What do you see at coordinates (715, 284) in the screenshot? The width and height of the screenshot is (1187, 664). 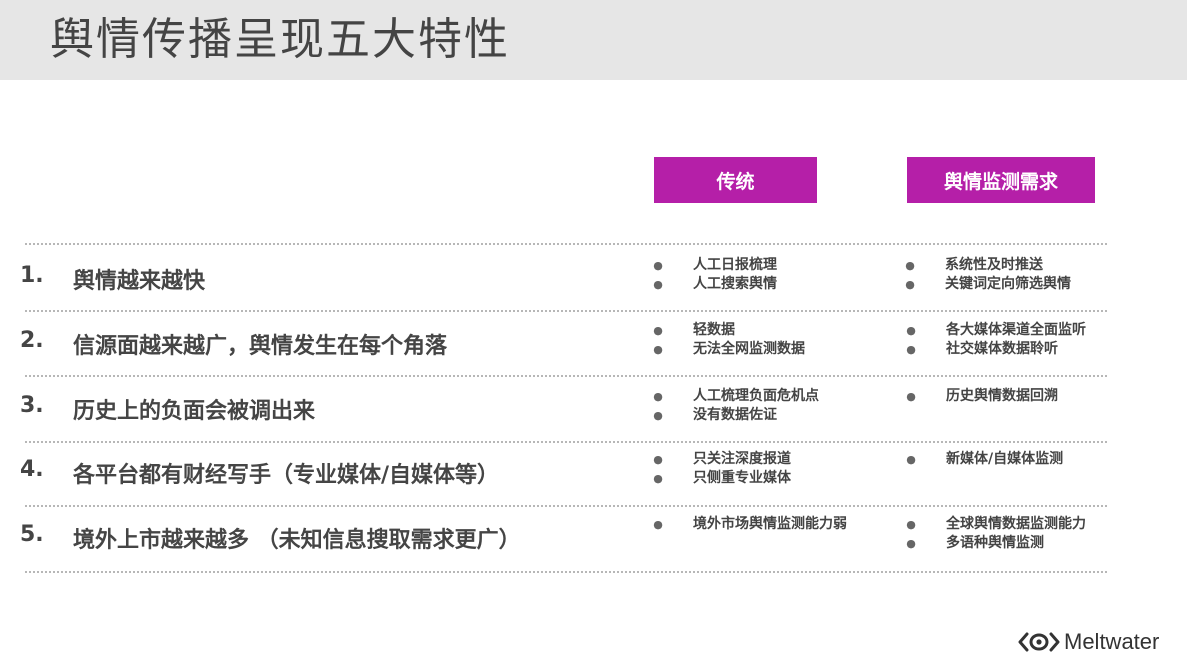 I see `list-item: ● 人工搜索舆情` at bounding box center [715, 284].